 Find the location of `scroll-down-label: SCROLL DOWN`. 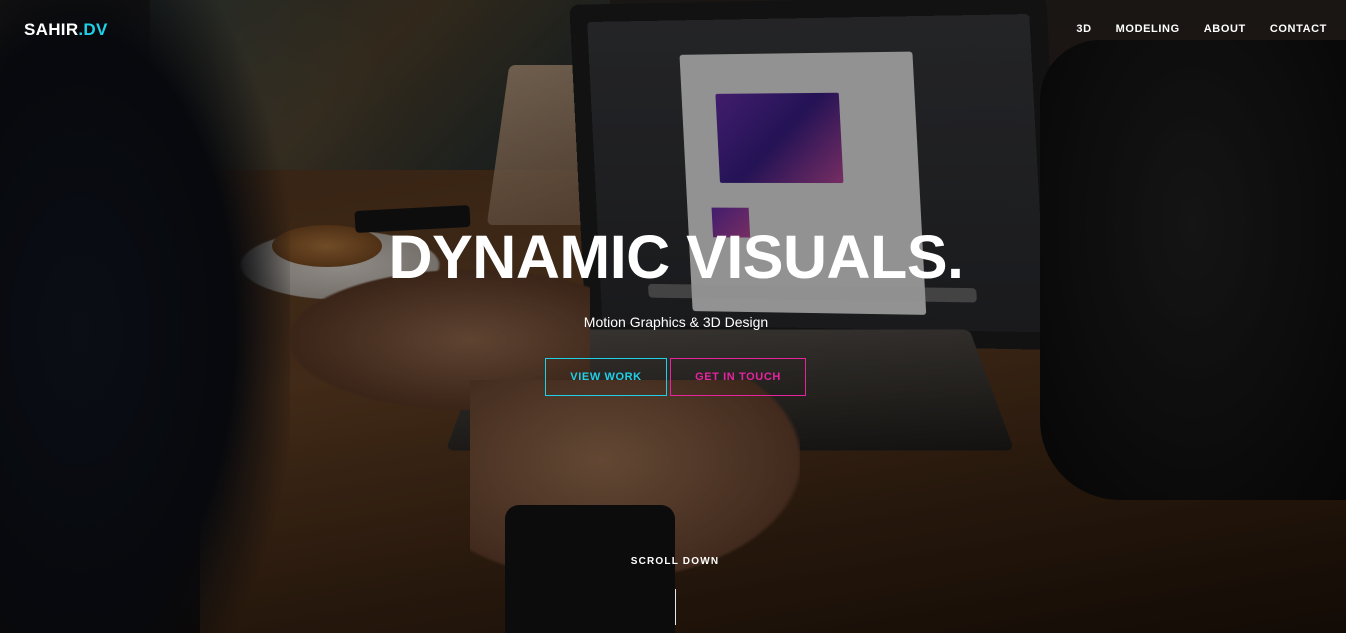

scroll-down-label: SCROLL DOWN is located at coordinates (673, 561).